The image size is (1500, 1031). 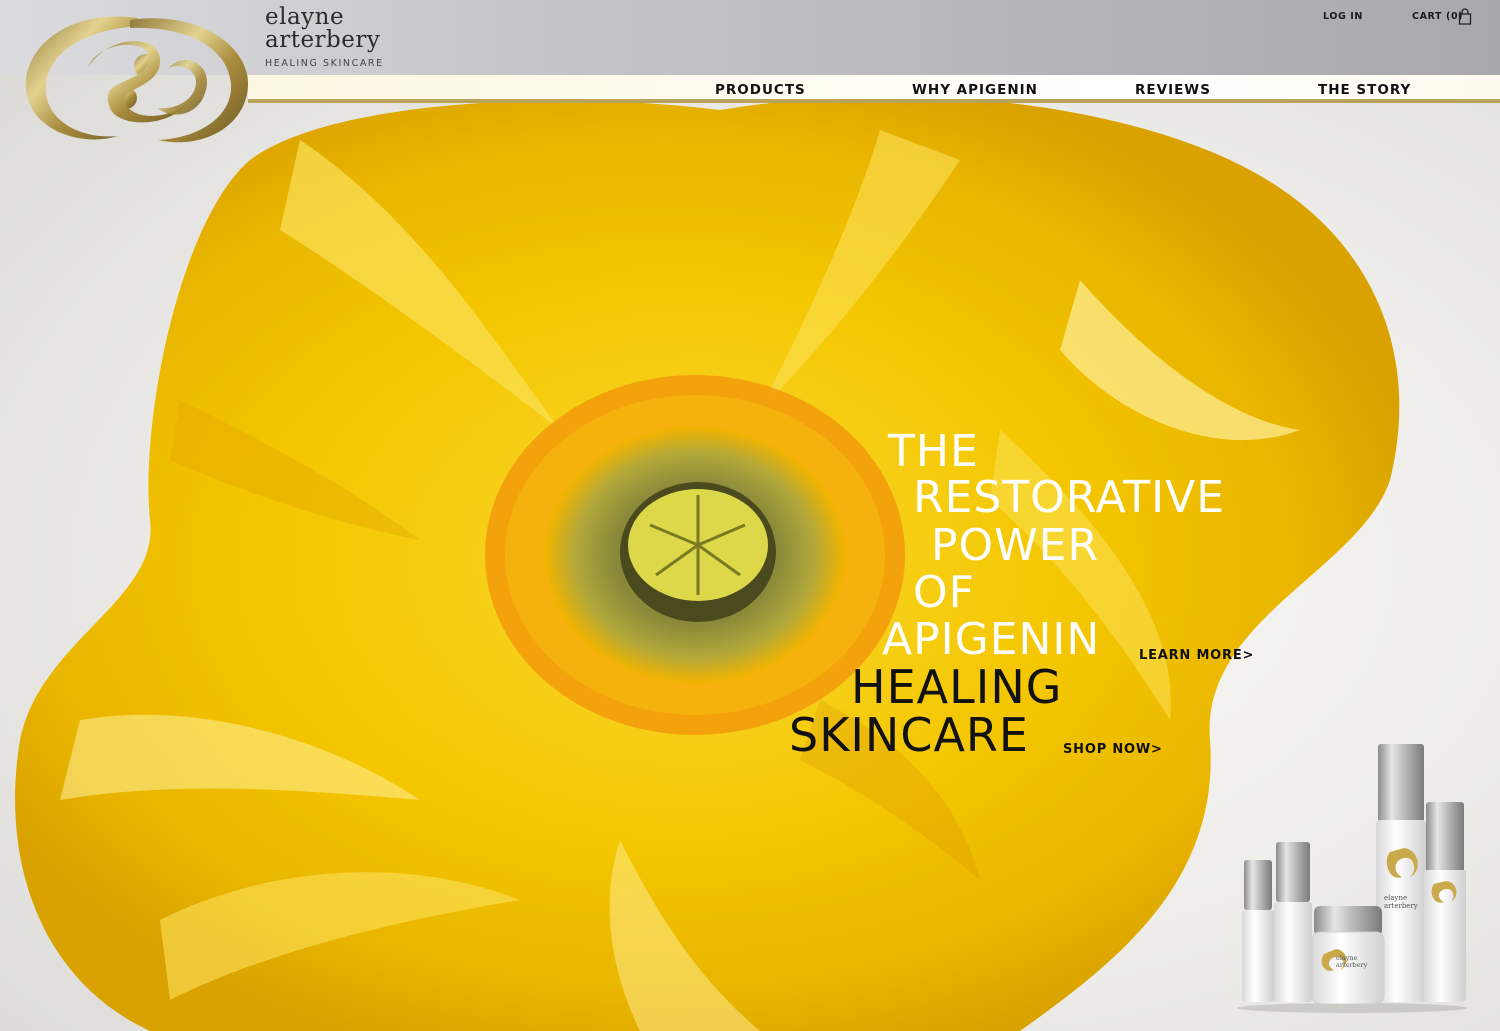 I want to click on shopping-bag-icon, so click(x=1465, y=16).